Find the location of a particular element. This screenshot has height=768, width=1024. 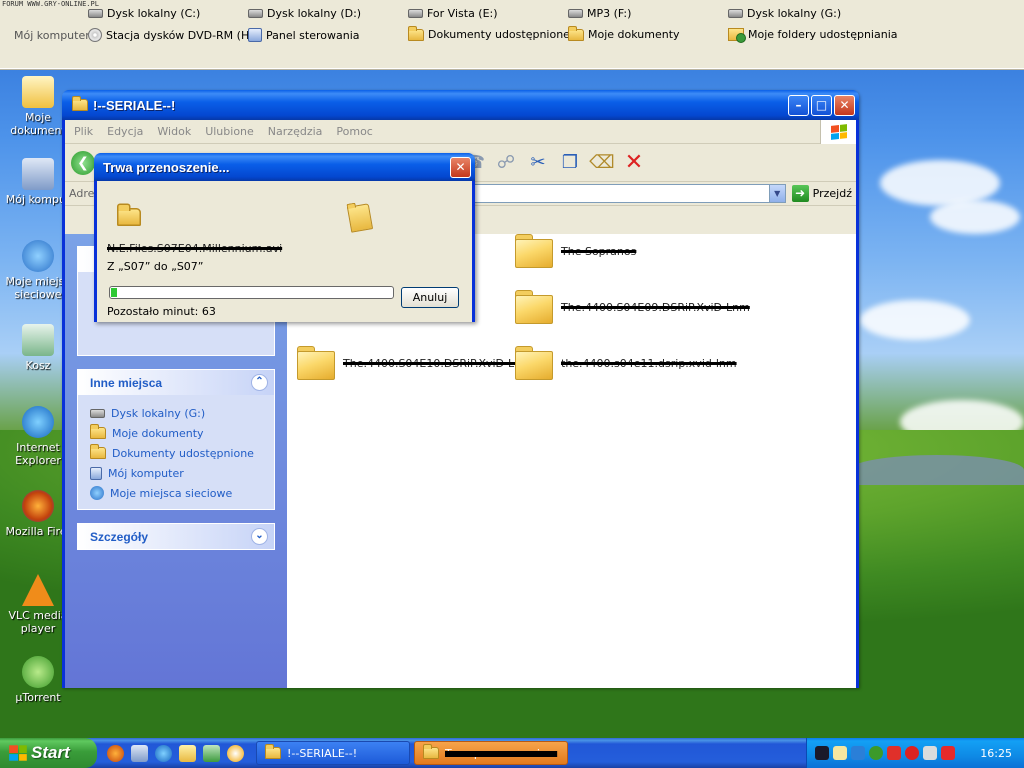

antivirus-icon is located at coordinates (912, 753).